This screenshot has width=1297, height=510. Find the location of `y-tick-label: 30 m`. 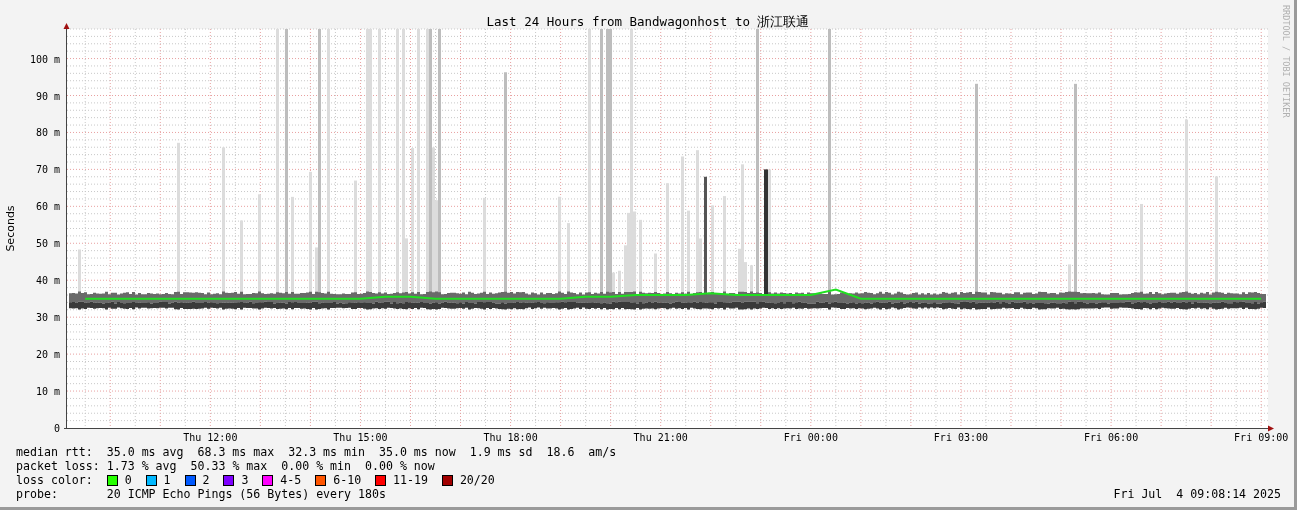

y-tick-label: 30 m is located at coordinates (47, 318).